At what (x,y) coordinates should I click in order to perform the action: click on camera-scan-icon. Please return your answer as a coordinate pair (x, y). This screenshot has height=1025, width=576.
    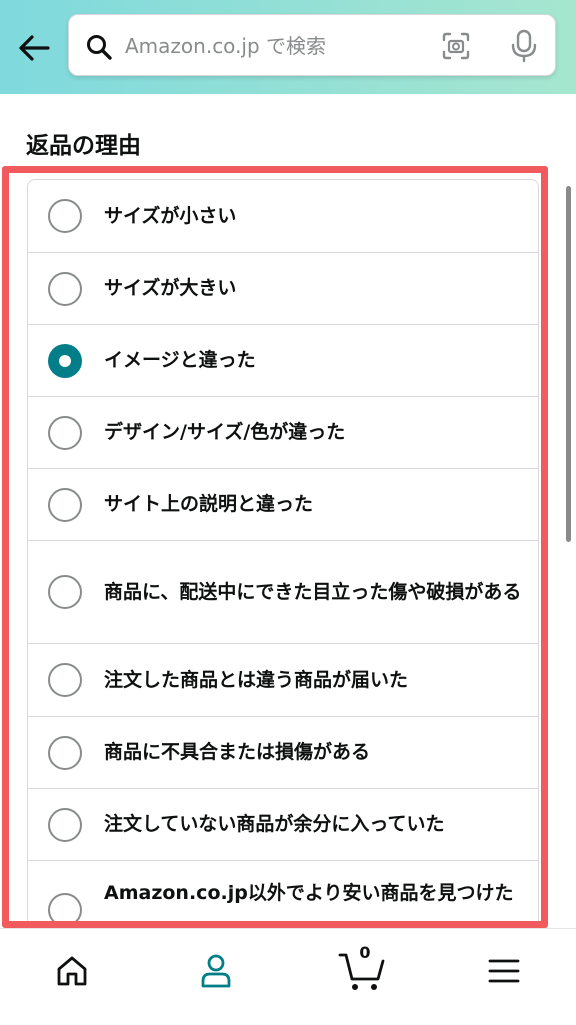
    Looking at the image, I should click on (456, 46).